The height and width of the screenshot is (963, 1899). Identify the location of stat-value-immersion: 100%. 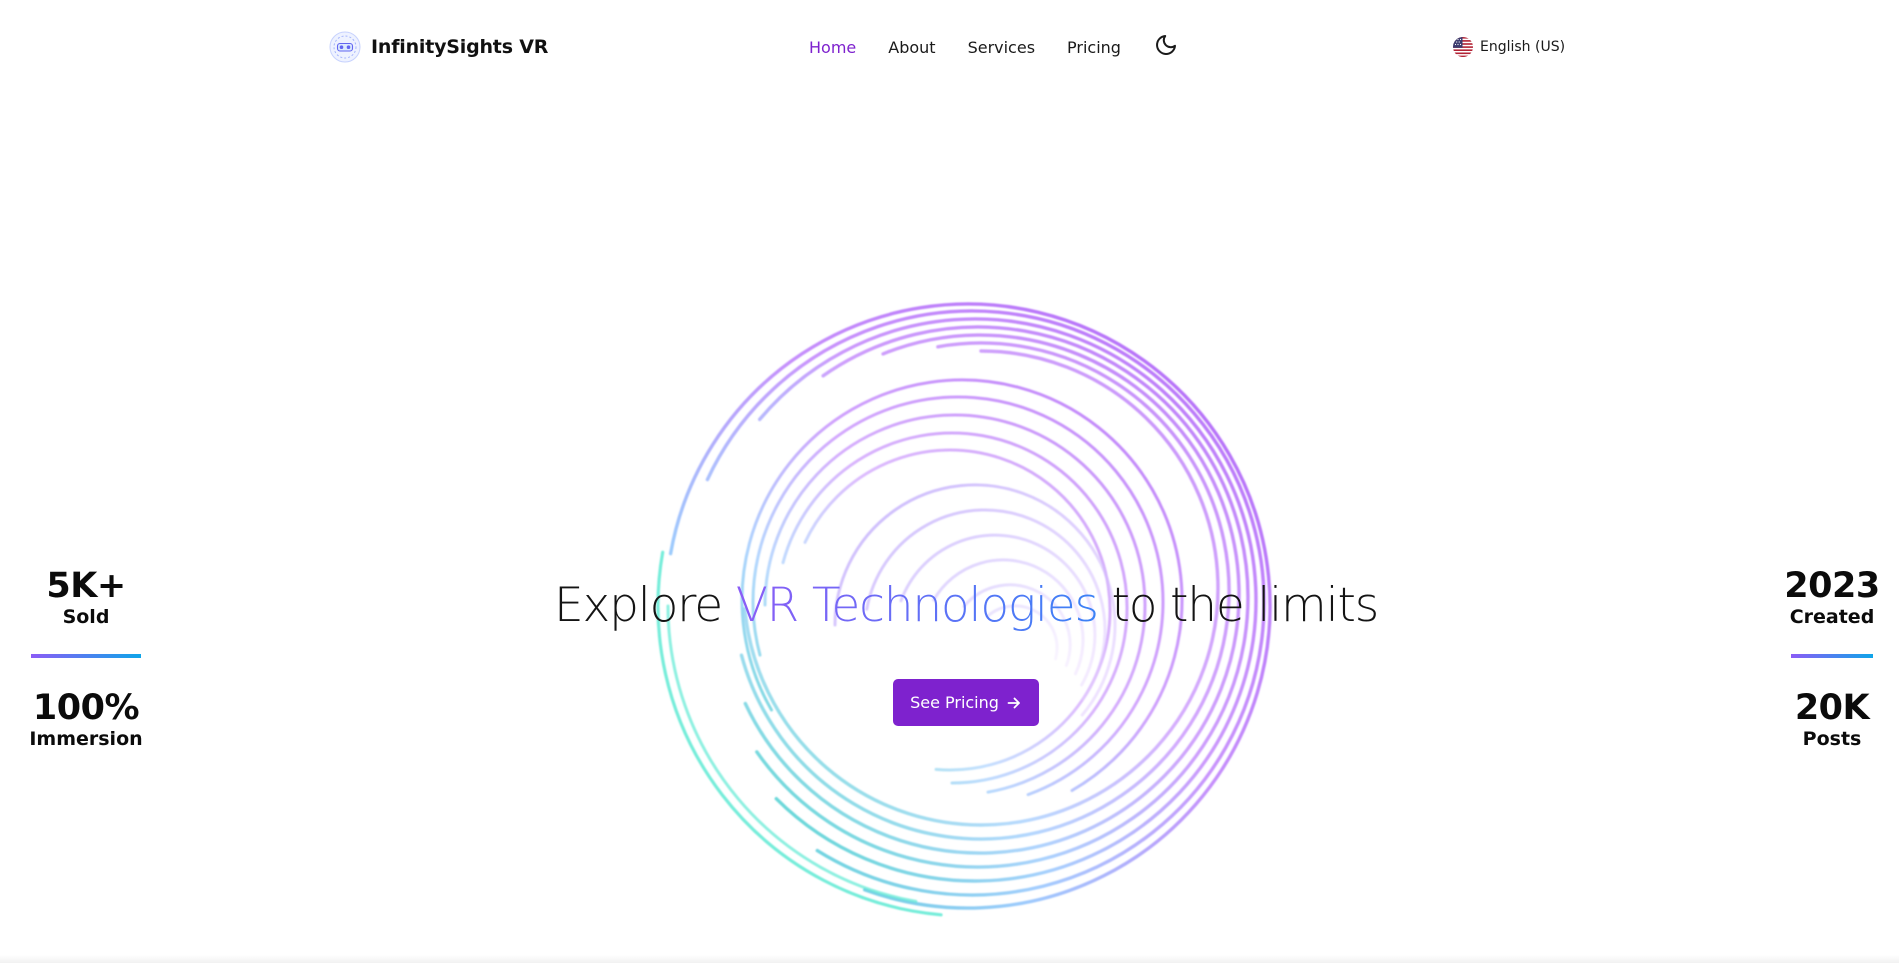
(86, 708).